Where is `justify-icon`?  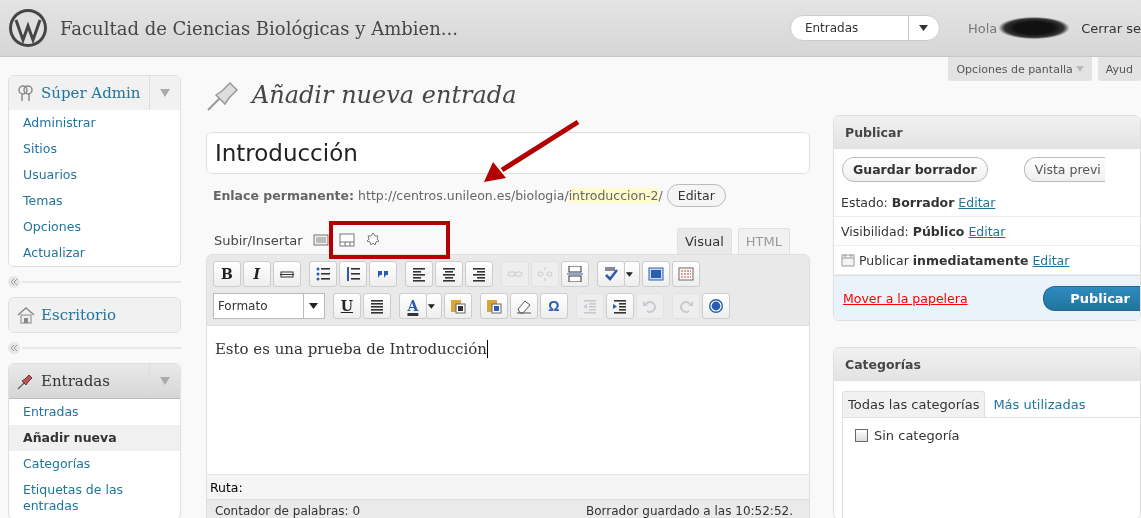 justify-icon is located at coordinates (376, 306).